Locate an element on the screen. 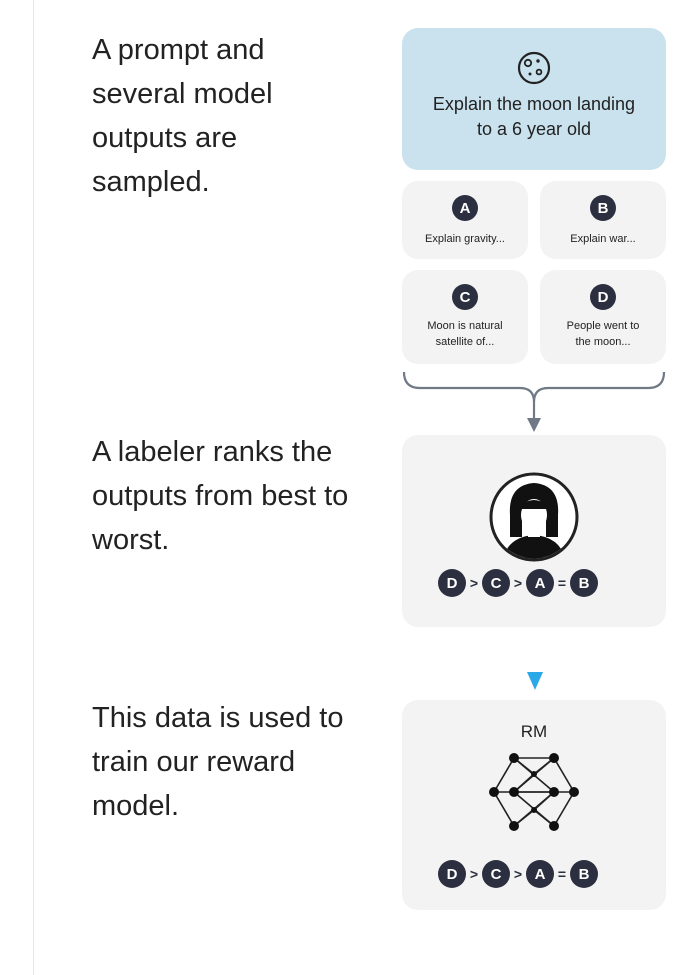  reward-model-card: RM D > C > A = B is located at coordinates (534, 805).